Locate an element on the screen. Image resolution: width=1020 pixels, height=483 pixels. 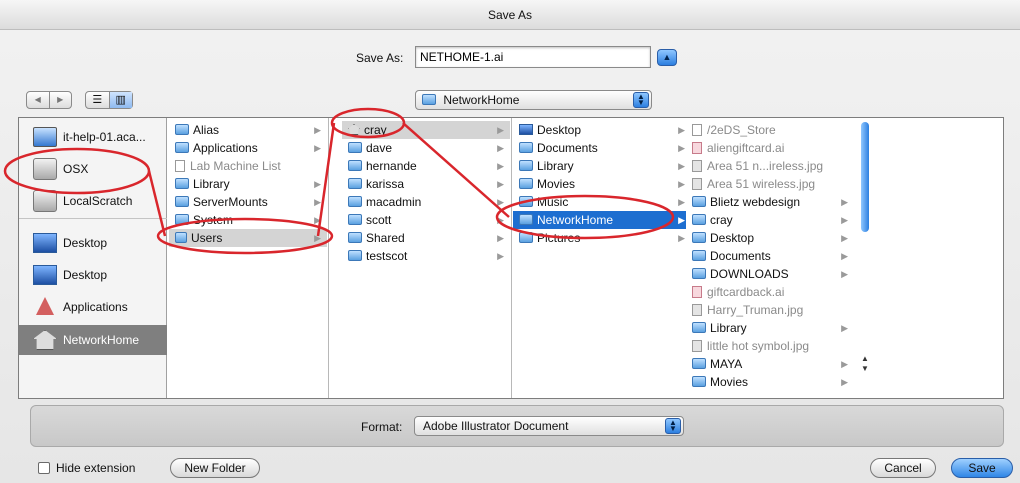
list-item: cray ▶ is located at coordinates (770, 220).